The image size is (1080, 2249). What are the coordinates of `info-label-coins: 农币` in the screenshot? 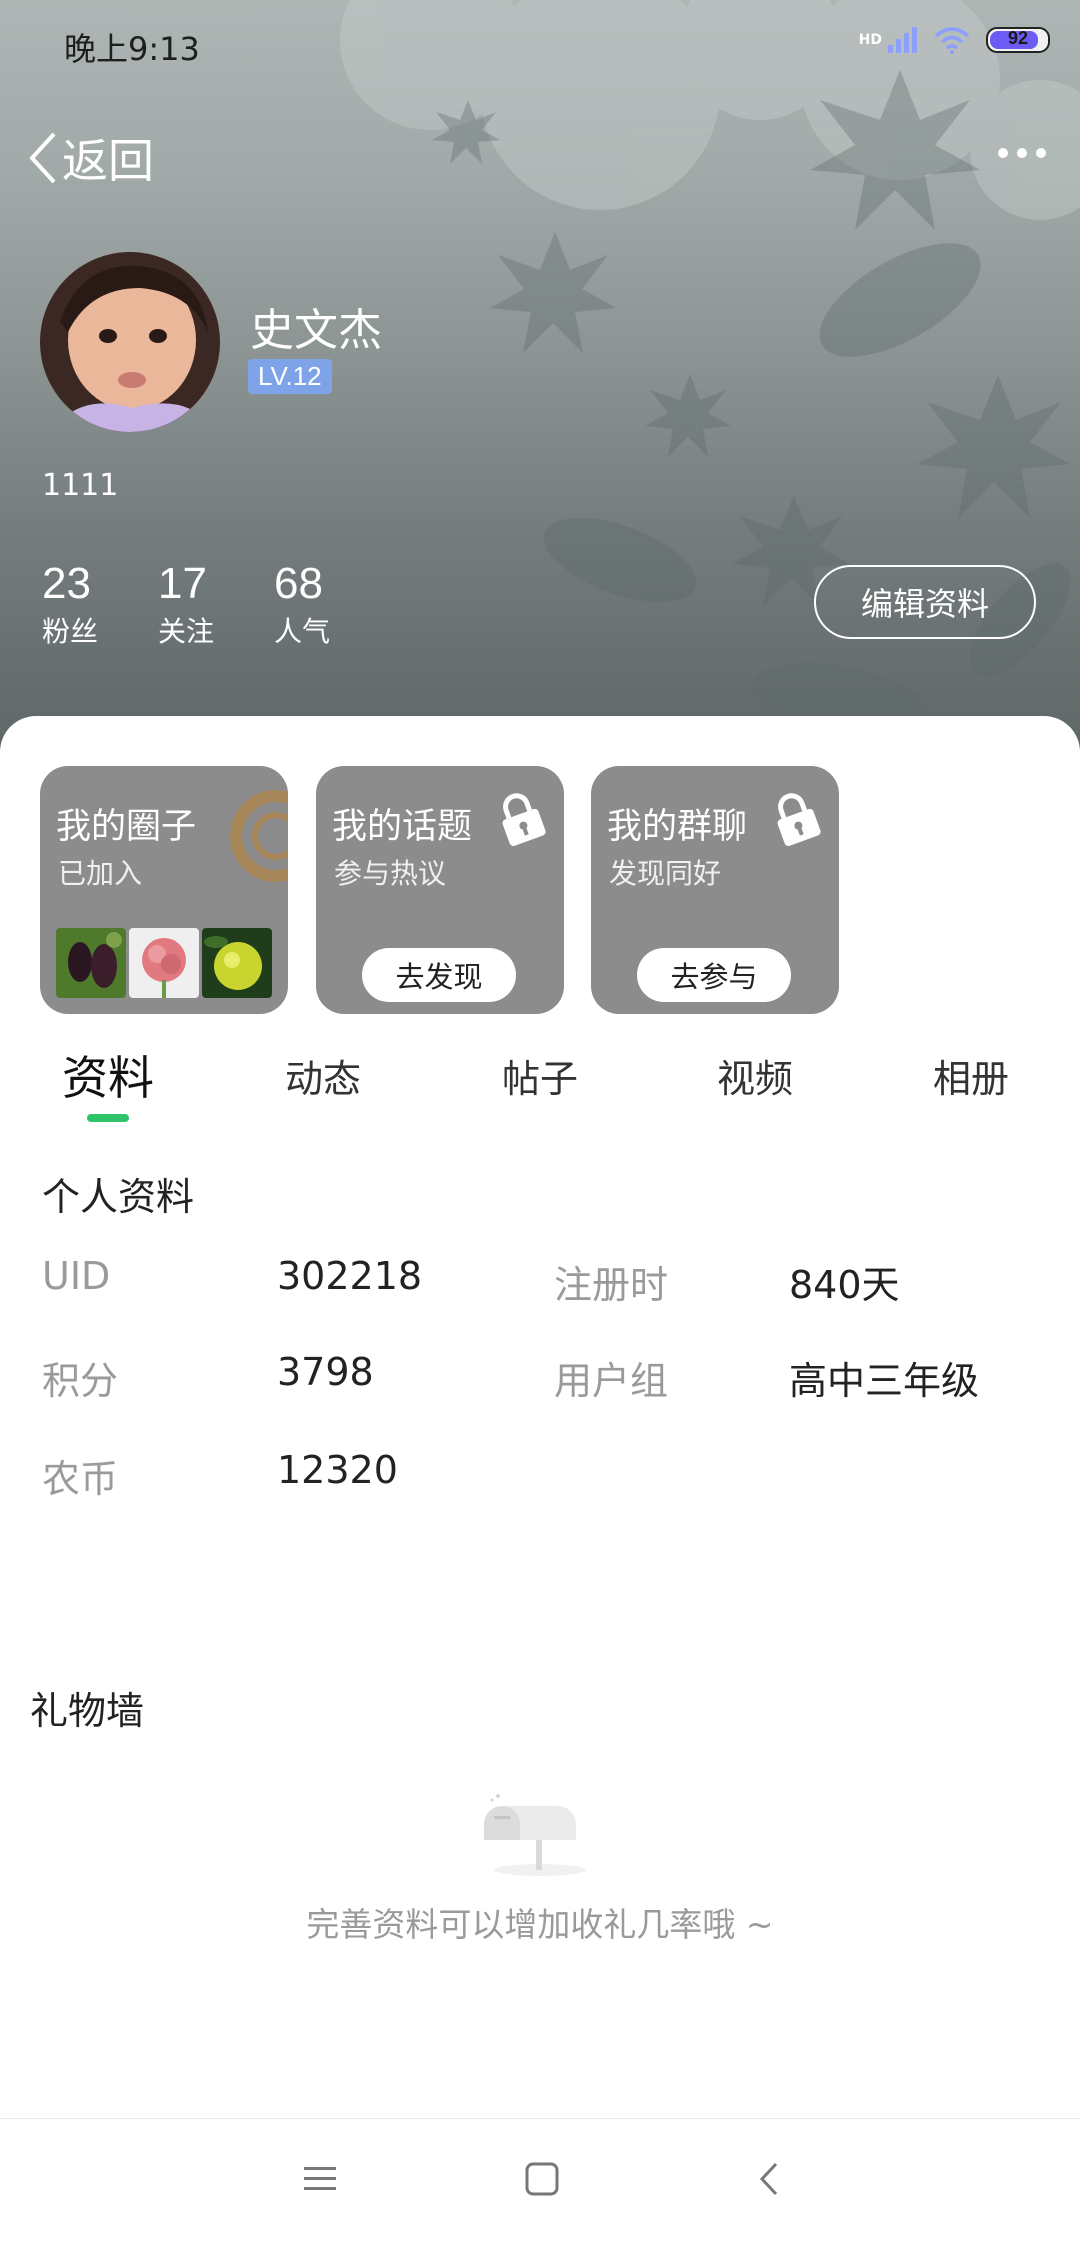 It's located at (80, 1479).